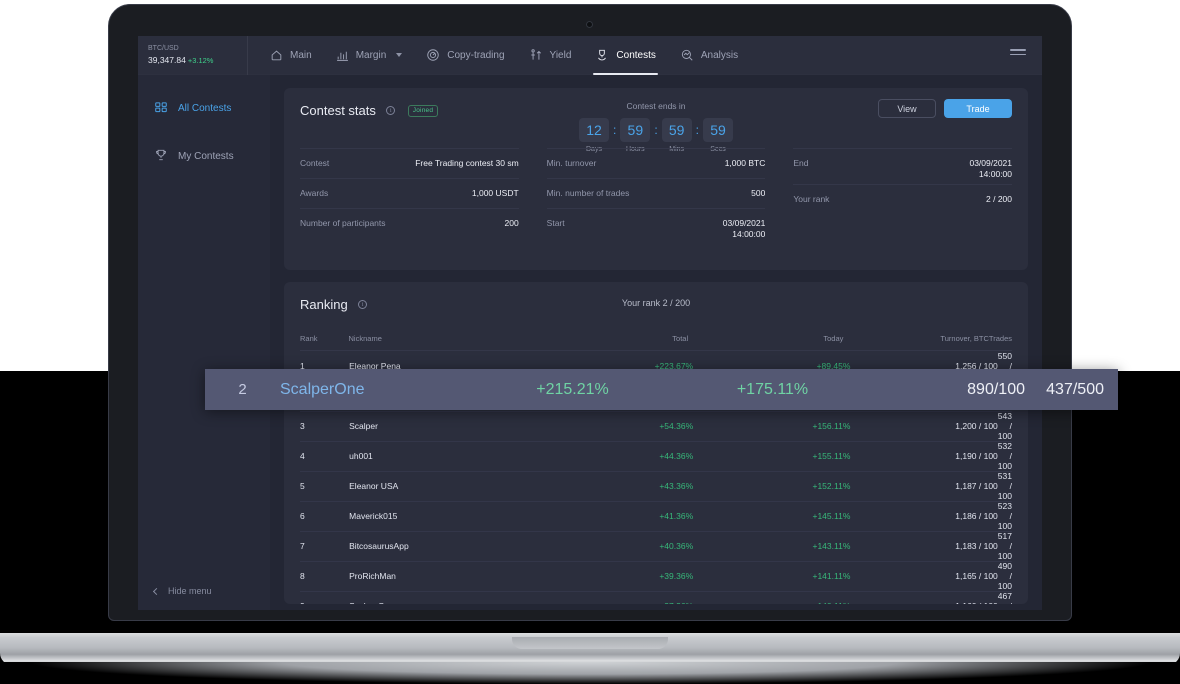  Describe the element at coordinates (1004, 597) in the screenshot. I see `cell-trades: 467 / 100` at that location.